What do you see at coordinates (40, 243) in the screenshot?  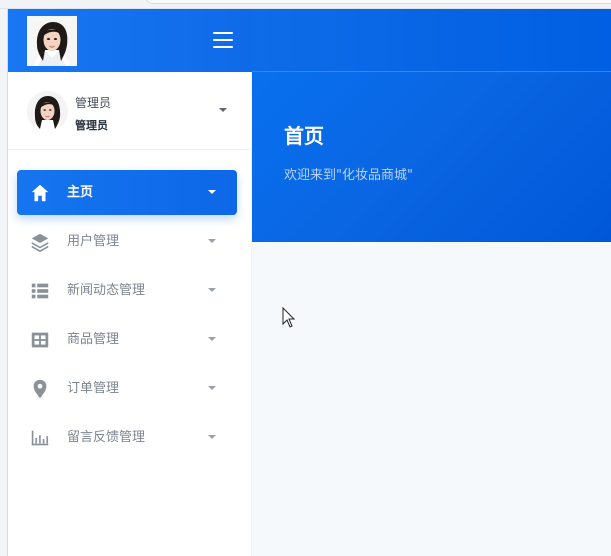 I see `layers-icon` at bounding box center [40, 243].